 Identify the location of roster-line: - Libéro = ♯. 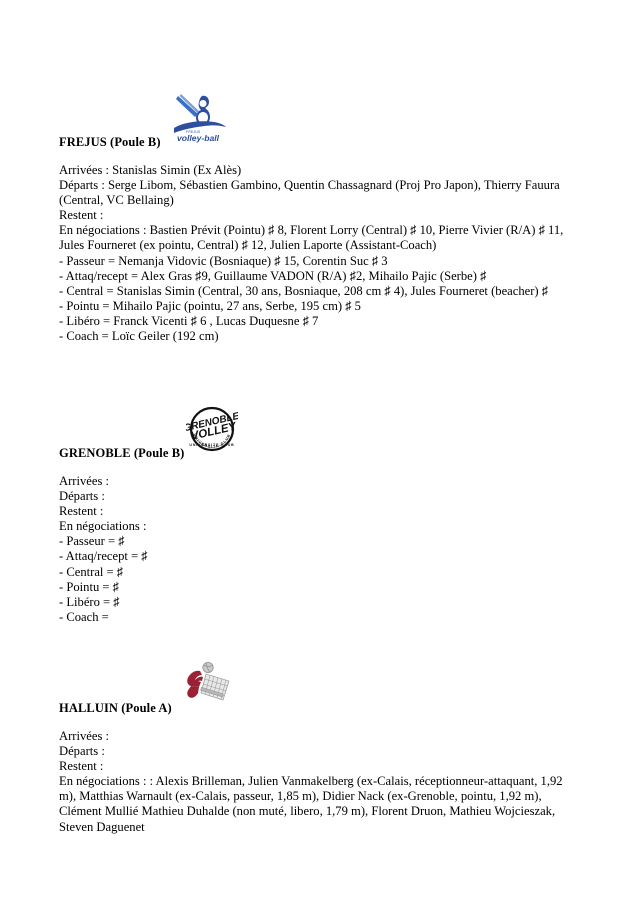
(89, 601).